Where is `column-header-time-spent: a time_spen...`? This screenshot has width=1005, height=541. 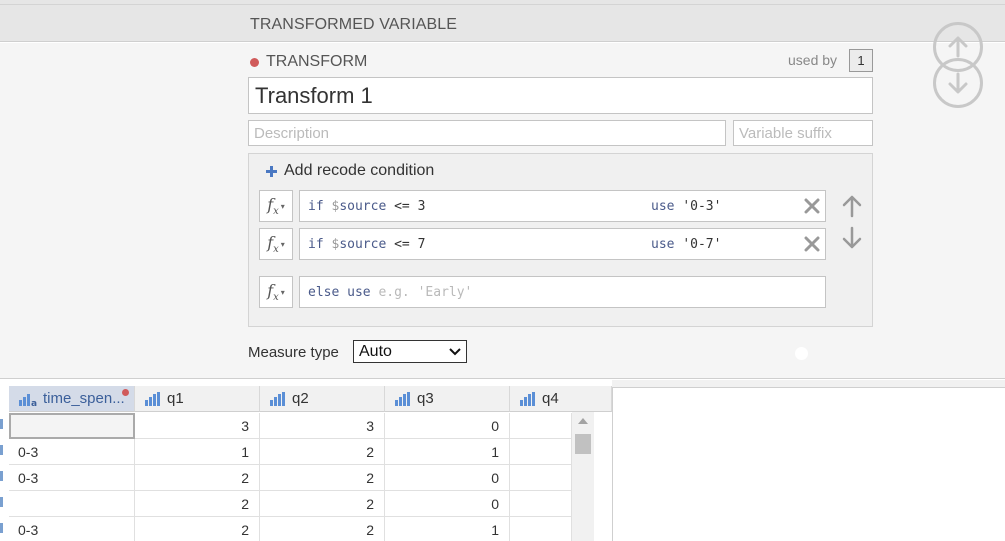 column-header-time-spent: a time_spen... is located at coordinates (72, 399).